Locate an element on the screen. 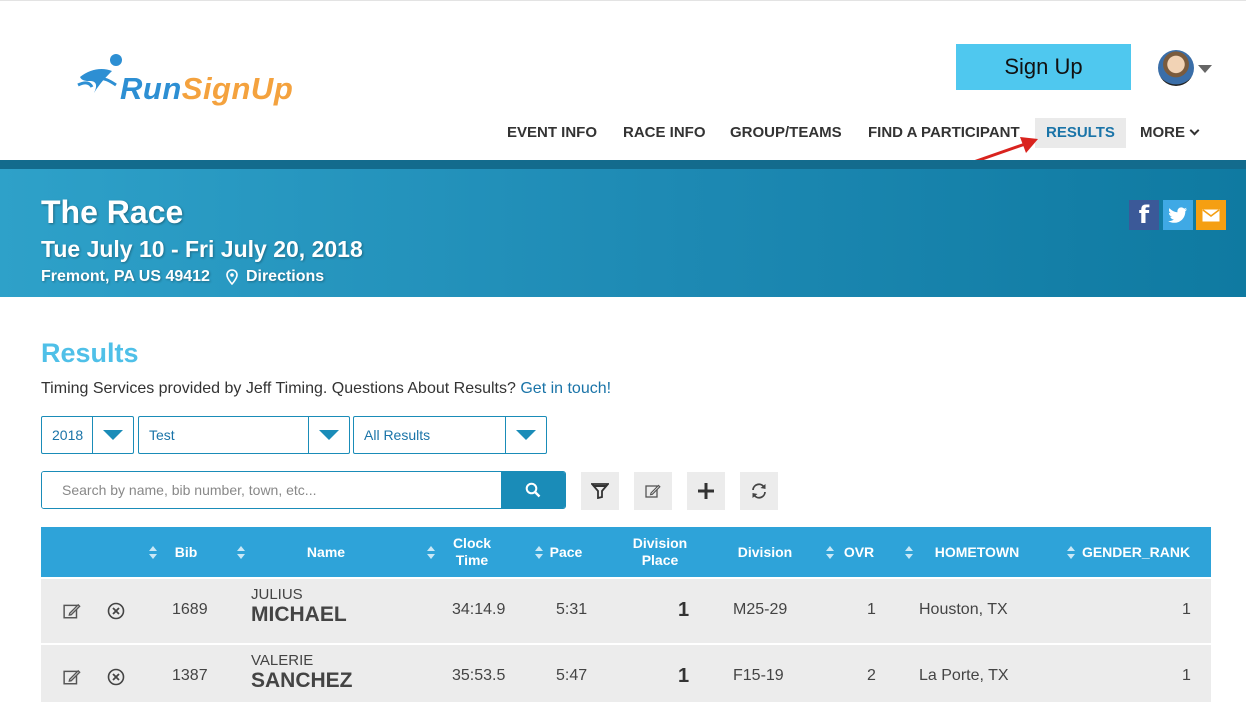 This screenshot has width=1246, height=702. col-pace: Pace is located at coordinates (566, 552).